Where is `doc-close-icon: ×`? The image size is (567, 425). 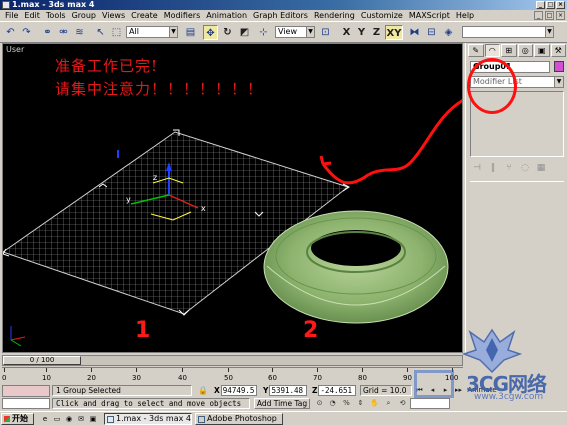 doc-close-icon: × is located at coordinates (560, 15).